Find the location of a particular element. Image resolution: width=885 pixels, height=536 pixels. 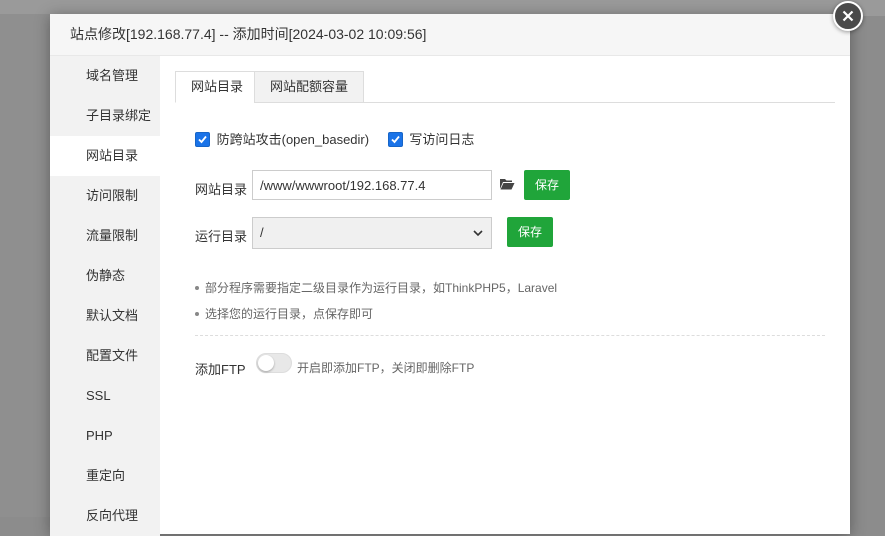

sidebar-item-site-directory: 网站目录 is located at coordinates (105, 156).